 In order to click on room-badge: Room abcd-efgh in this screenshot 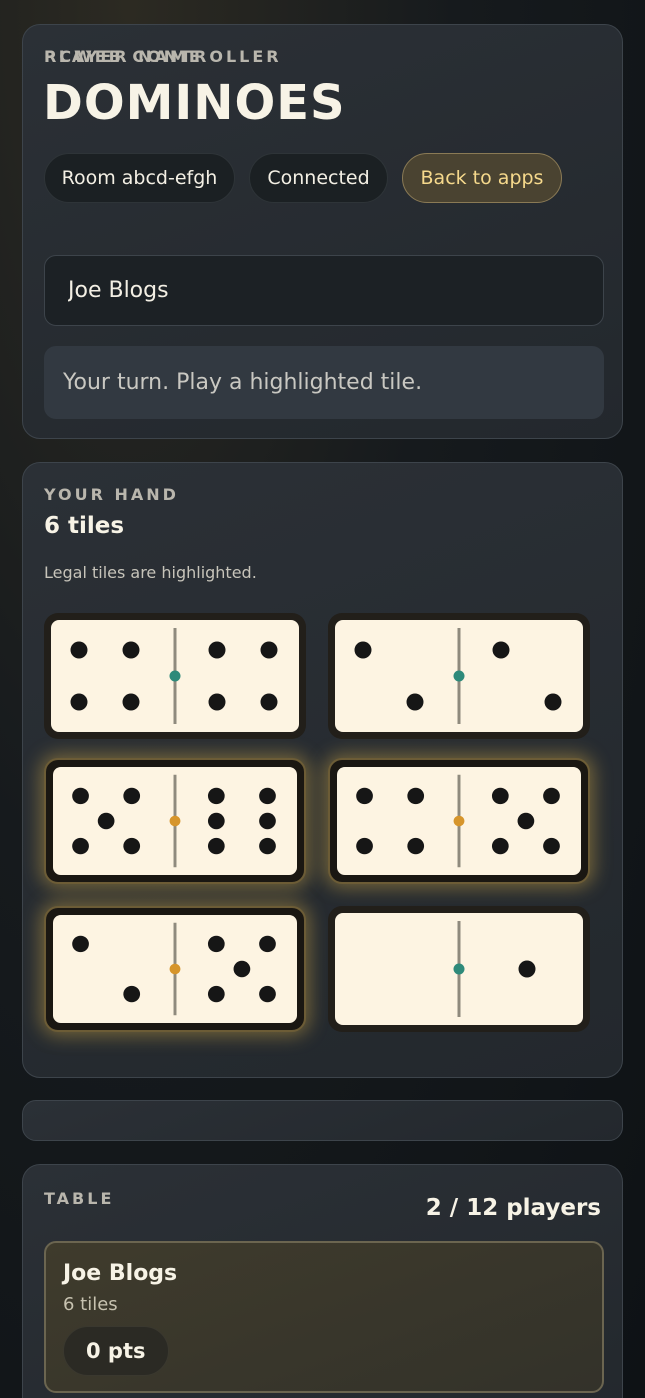, I will do `click(139, 178)`.